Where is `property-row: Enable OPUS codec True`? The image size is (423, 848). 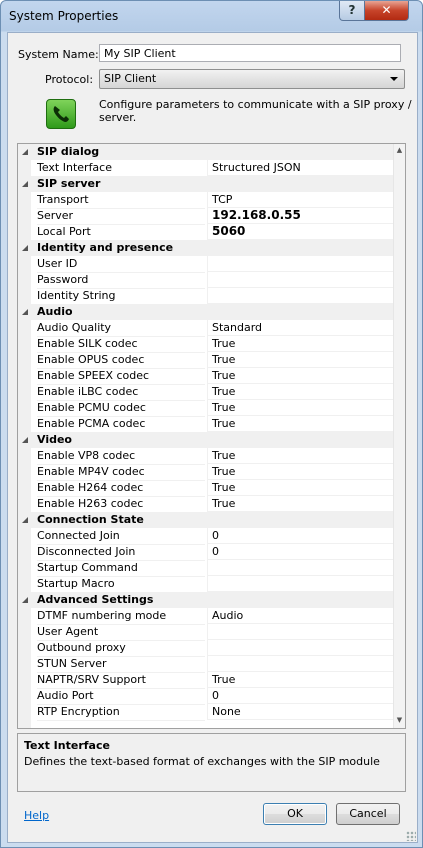 property-row: Enable OPUS codec True is located at coordinates (205, 360).